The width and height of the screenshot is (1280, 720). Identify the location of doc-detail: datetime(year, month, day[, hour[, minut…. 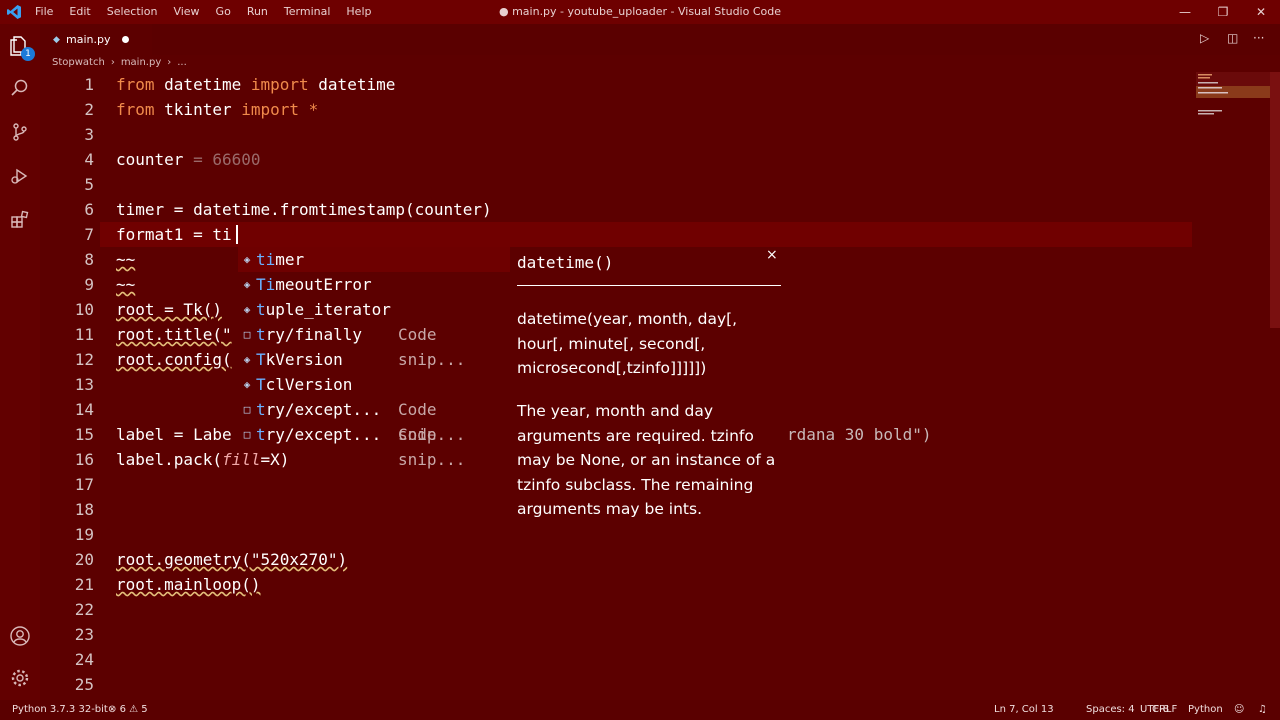
(627, 343).